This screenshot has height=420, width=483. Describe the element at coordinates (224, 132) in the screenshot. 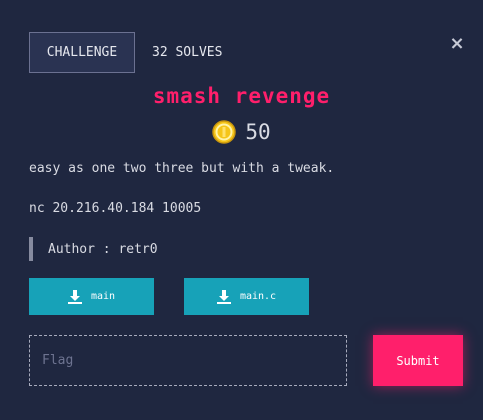

I see `coin-icon` at that location.